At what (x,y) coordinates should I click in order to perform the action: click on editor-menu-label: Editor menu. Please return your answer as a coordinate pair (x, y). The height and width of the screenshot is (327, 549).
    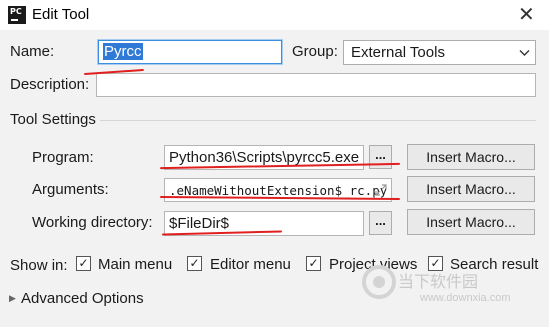
    Looking at the image, I should click on (250, 264).